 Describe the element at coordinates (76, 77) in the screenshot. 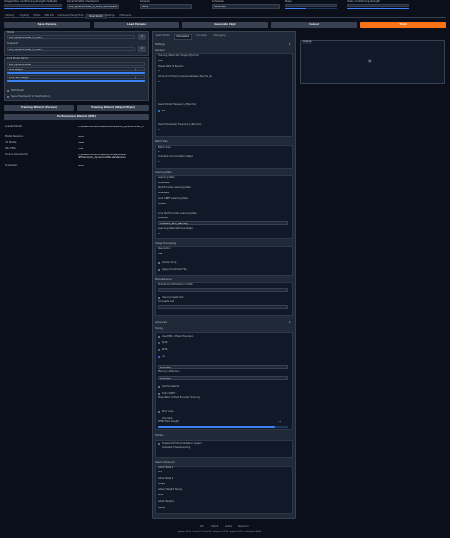

I see `lora-text-weight-field: Lora Text Weight 1` at that location.